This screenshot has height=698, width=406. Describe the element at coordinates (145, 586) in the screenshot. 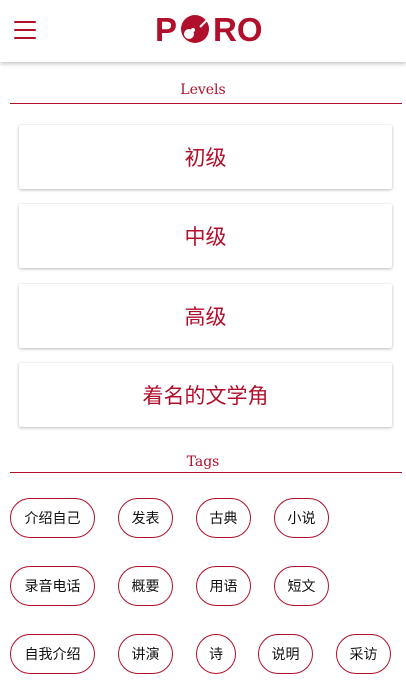

I see `tag-summary: 概要` at that location.